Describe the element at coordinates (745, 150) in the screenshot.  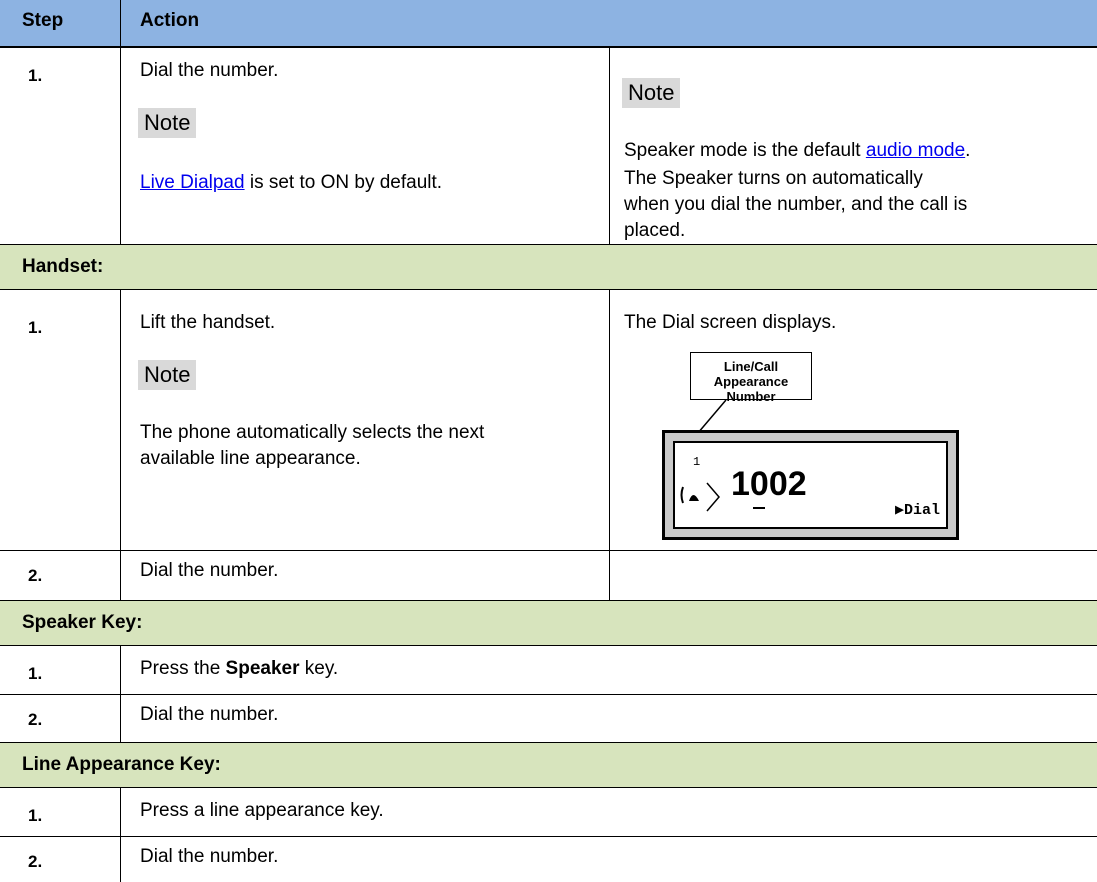
I see `result-prefix: Speaker mode is the default` at that location.